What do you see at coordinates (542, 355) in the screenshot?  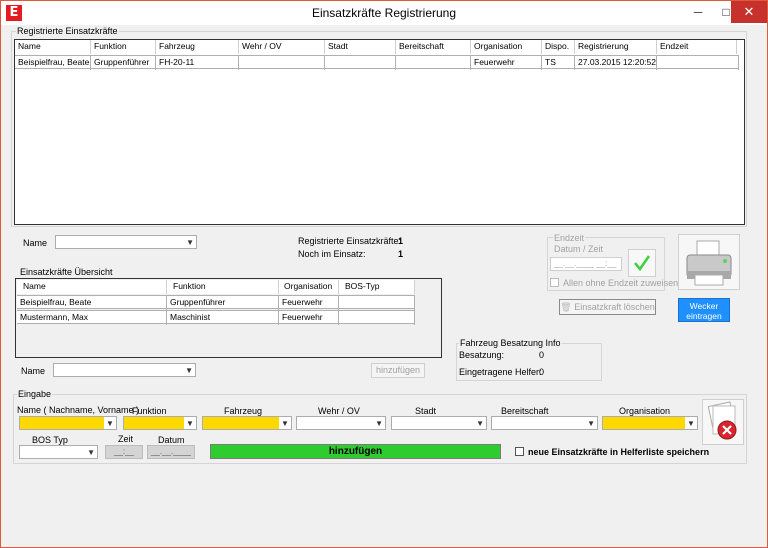 I see `crew-value: 0` at bounding box center [542, 355].